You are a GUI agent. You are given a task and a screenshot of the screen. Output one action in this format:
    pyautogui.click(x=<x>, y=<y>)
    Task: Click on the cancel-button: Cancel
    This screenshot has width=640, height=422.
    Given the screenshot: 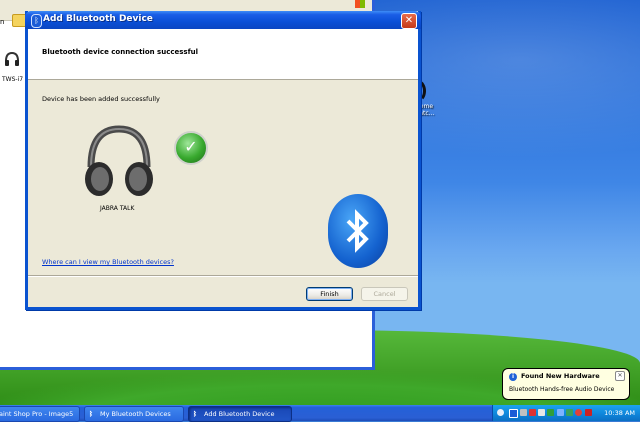 What is the action you would take?
    pyautogui.click(x=384, y=294)
    